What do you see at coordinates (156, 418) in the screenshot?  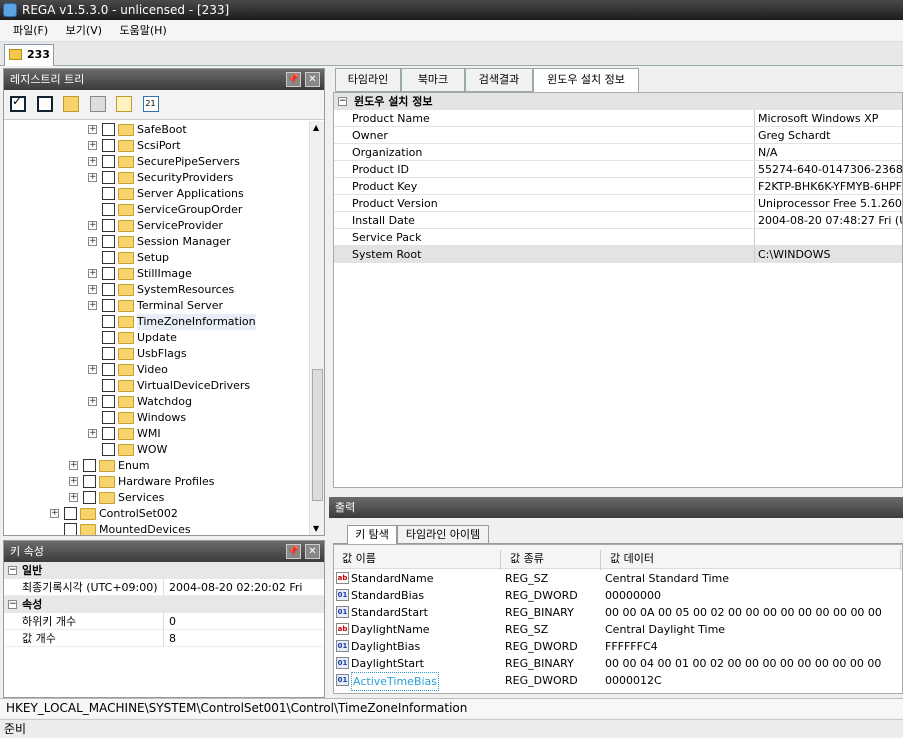 I see `tree-item: Windows` at bounding box center [156, 418].